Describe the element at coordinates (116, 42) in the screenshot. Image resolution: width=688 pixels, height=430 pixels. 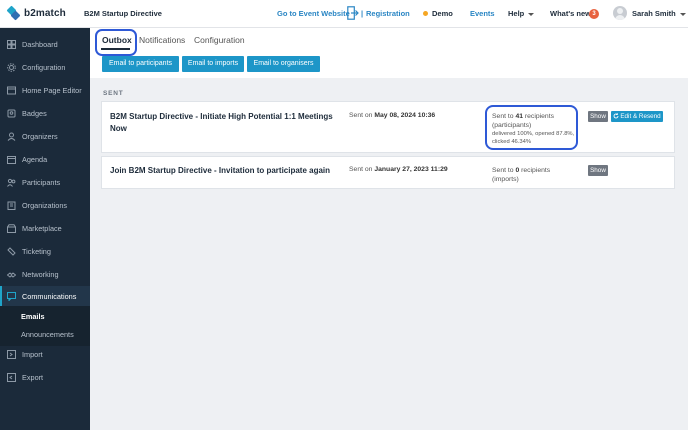
I see `outbox-tab-highlight` at that location.